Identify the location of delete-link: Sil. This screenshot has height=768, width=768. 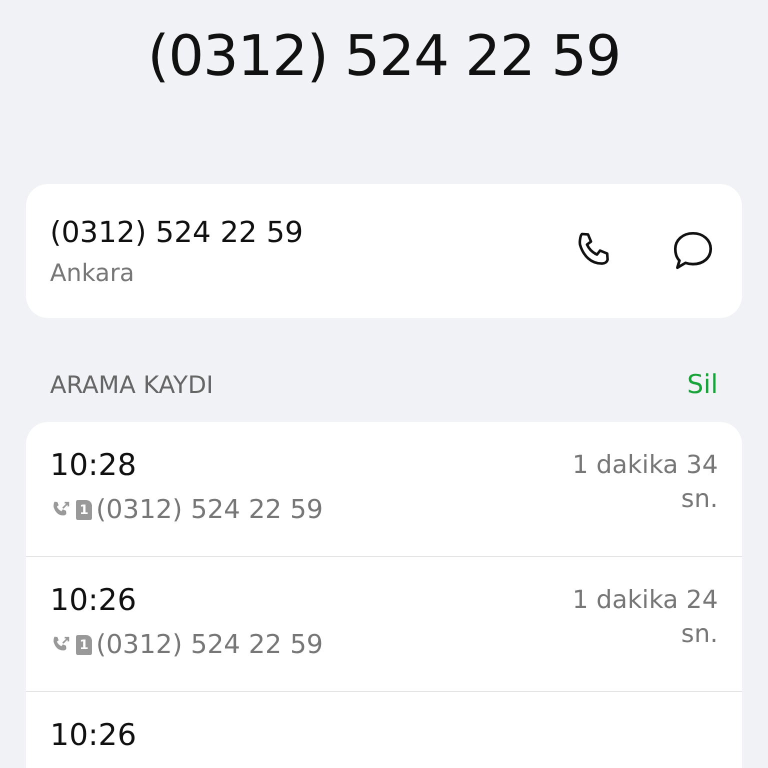
(702, 385).